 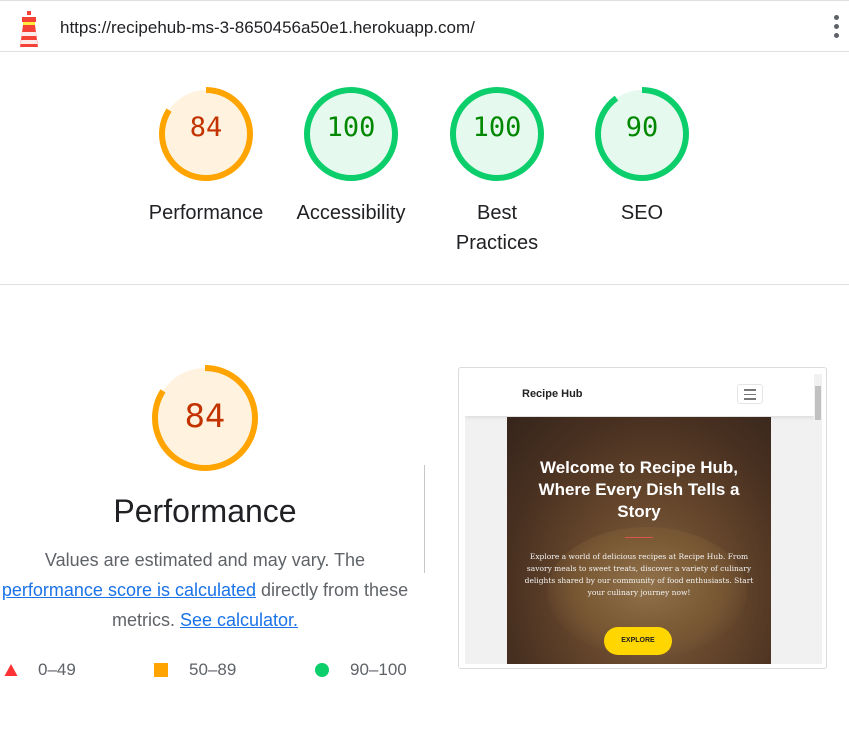 What do you see at coordinates (642, 127) in the screenshot?
I see `score-seo: 90` at bounding box center [642, 127].